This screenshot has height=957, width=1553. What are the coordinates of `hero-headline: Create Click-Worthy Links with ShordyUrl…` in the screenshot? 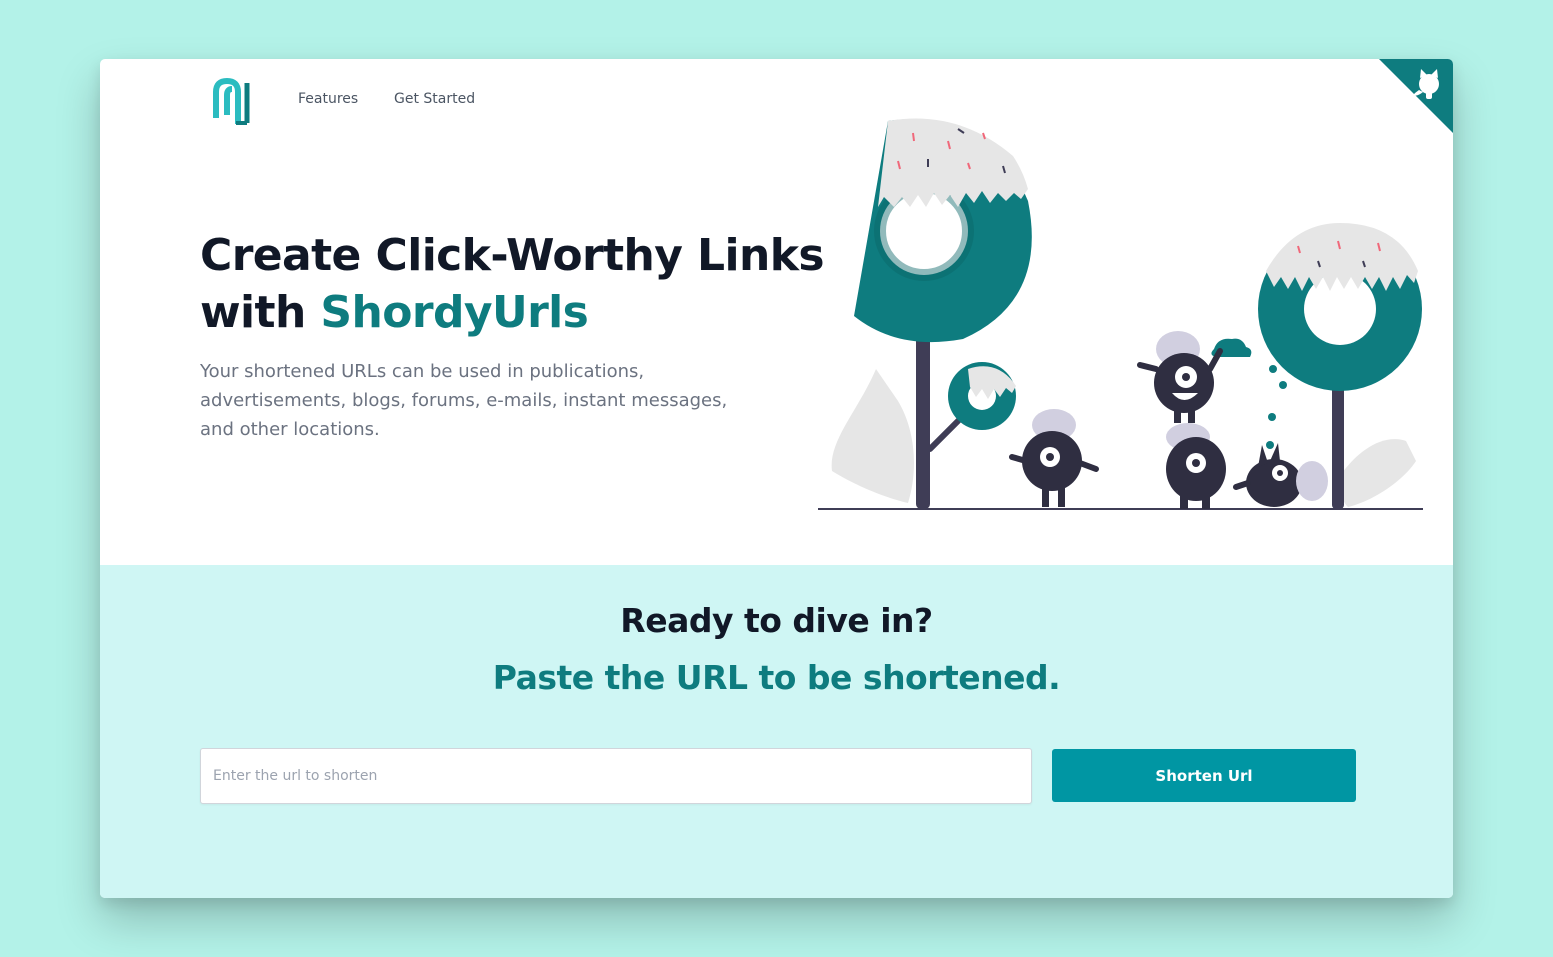 It's located at (512, 284).